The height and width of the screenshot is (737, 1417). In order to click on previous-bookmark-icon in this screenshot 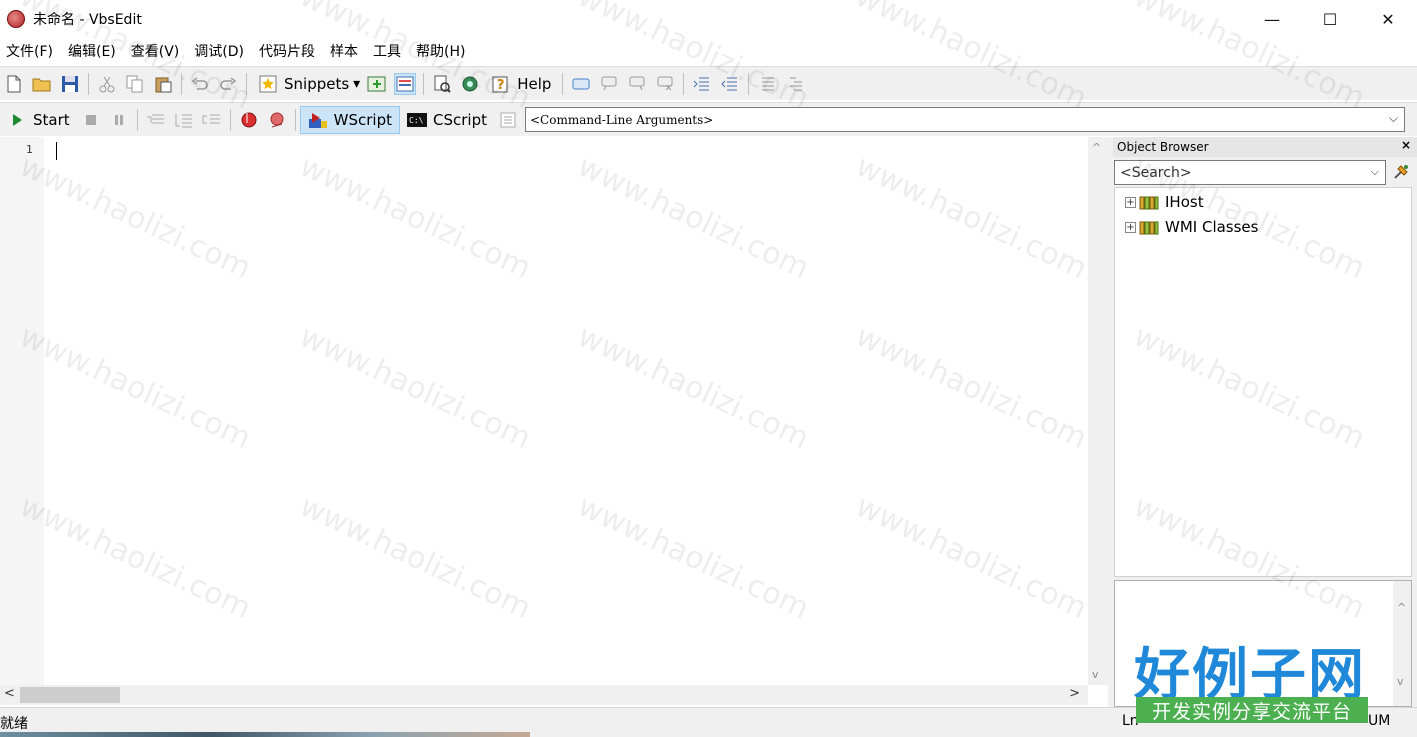, I will do `click(609, 84)`.